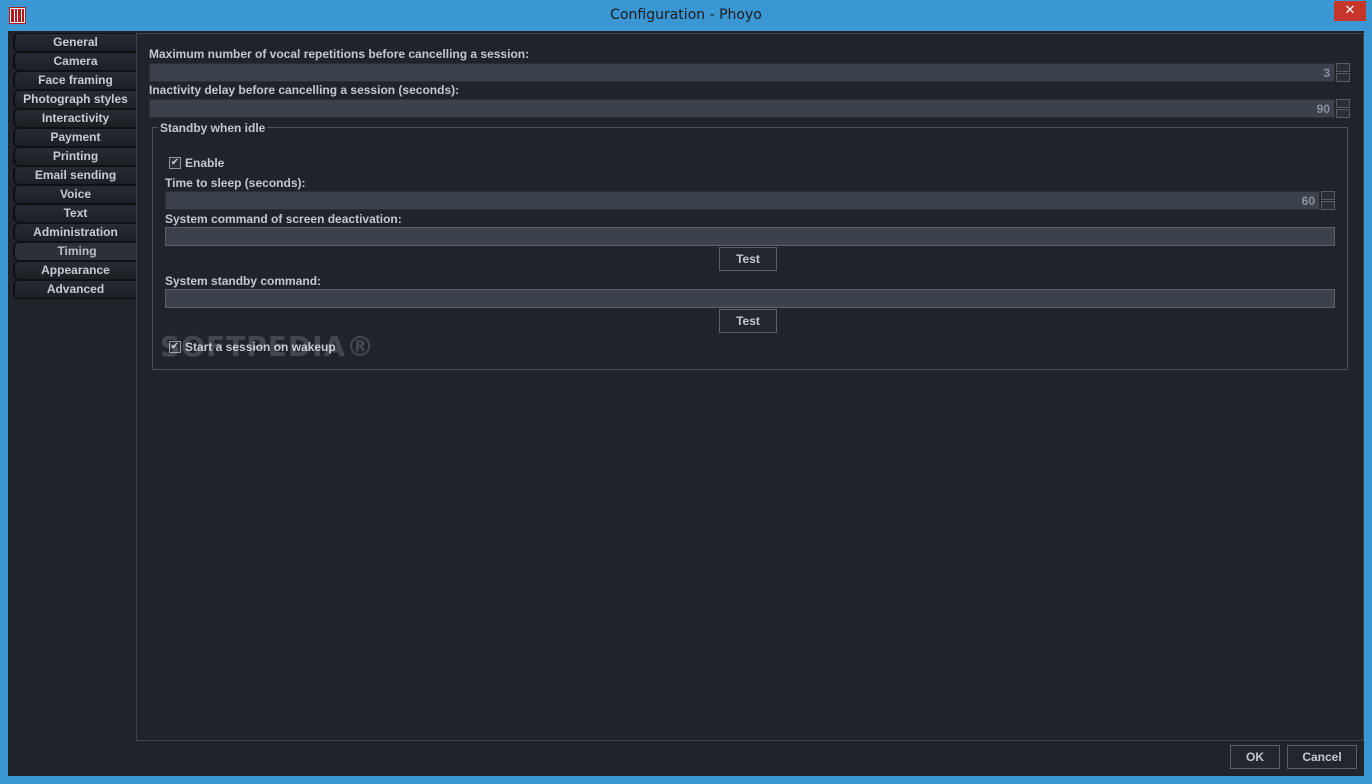  Describe the element at coordinates (75, 519) in the screenshot. I see `tab-list-filler` at that location.